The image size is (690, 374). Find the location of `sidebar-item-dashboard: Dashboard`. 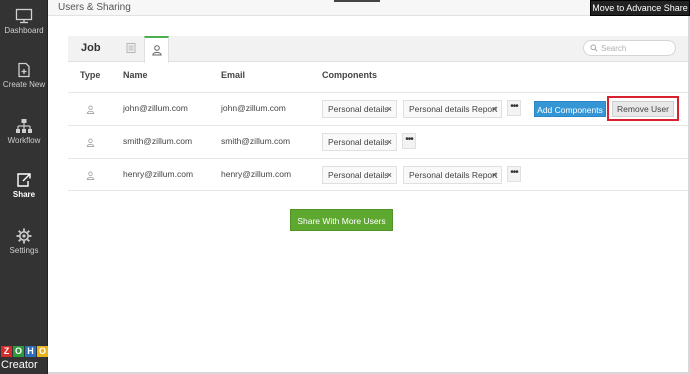

sidebar-item-dashboard: Dashboard is located at coordinates (24, 22).